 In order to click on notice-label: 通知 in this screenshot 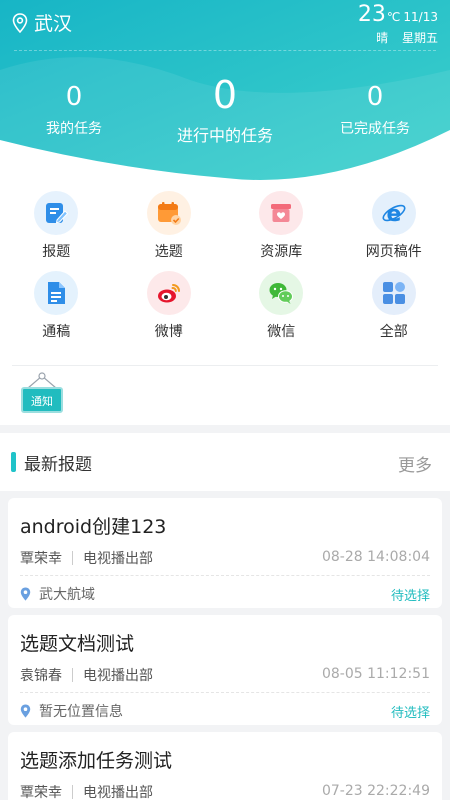, I will do `click(42, 401)`.